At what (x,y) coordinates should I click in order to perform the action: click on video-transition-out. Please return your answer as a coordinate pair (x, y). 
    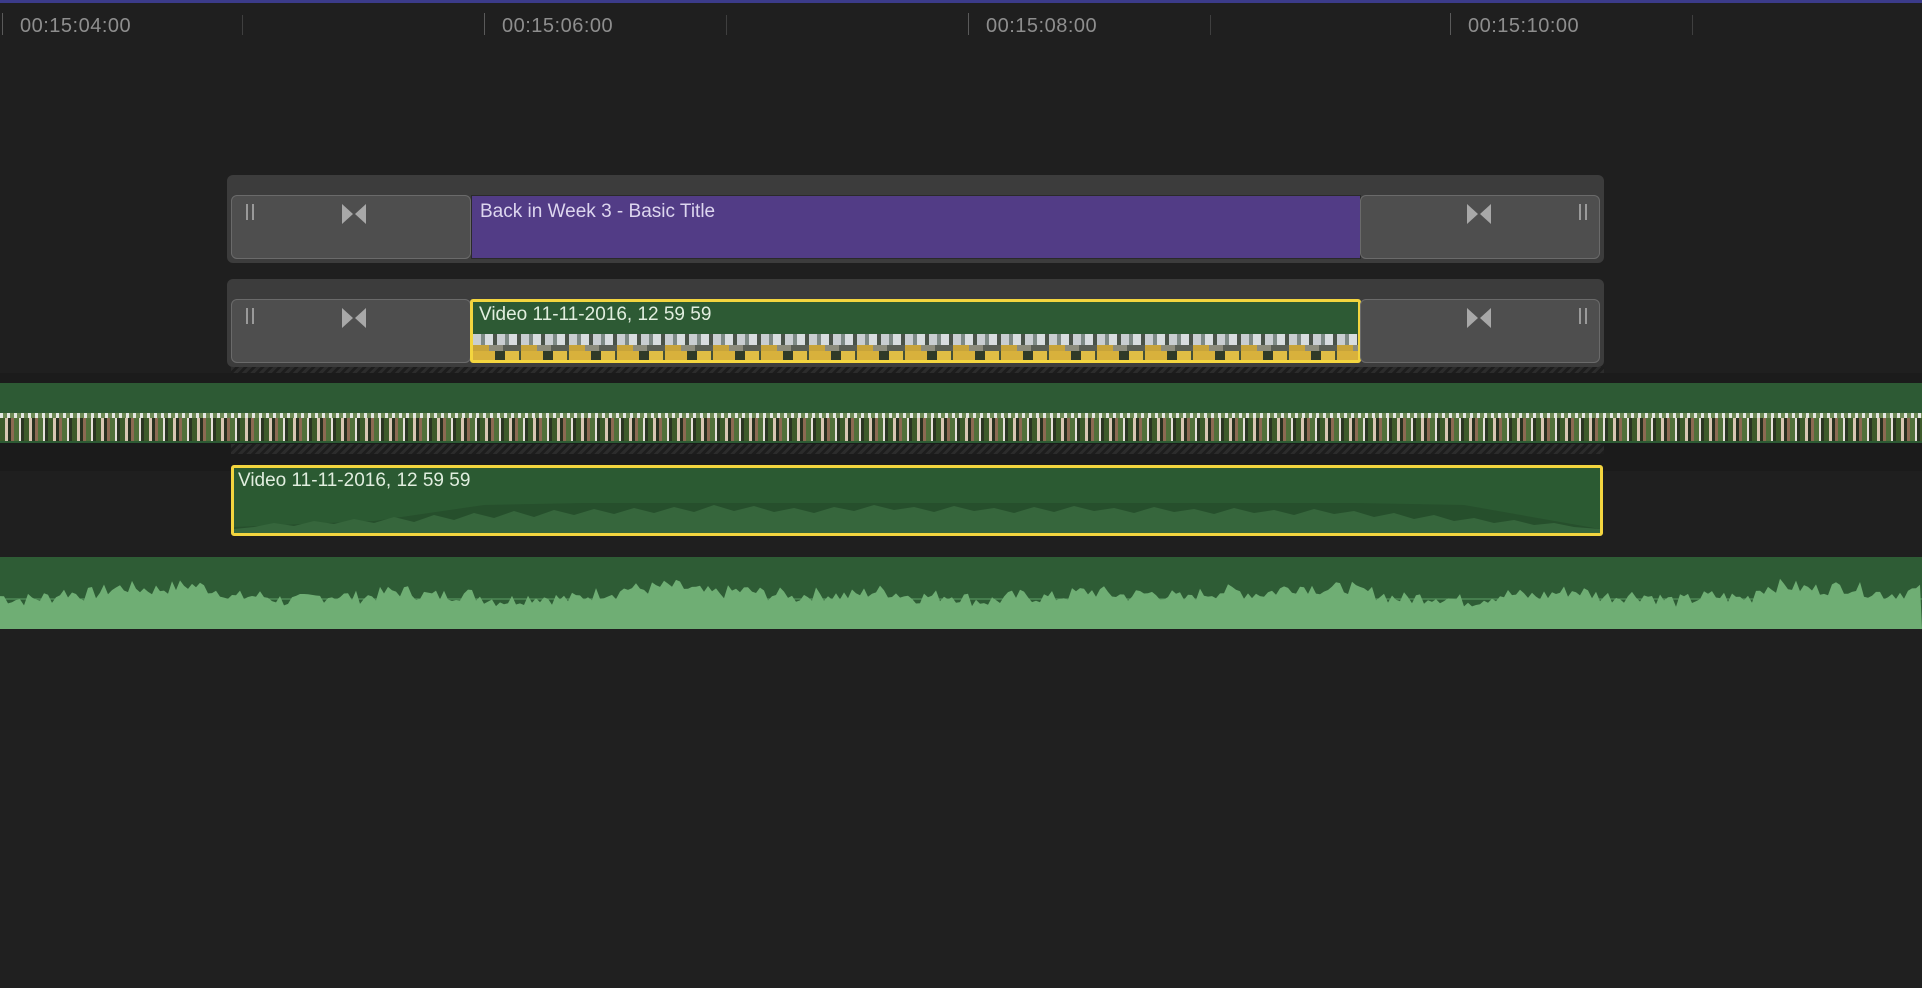
    Looking at the image, I should click on (1480, 331).